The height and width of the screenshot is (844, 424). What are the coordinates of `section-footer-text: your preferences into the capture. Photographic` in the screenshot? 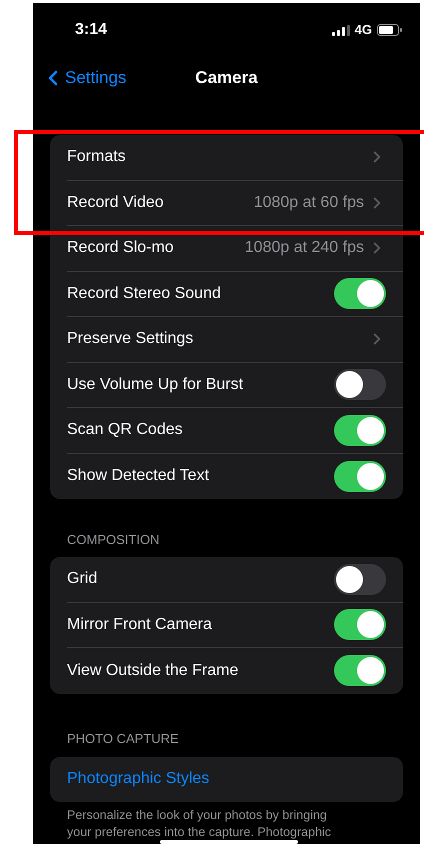 It's located at (199, 832).